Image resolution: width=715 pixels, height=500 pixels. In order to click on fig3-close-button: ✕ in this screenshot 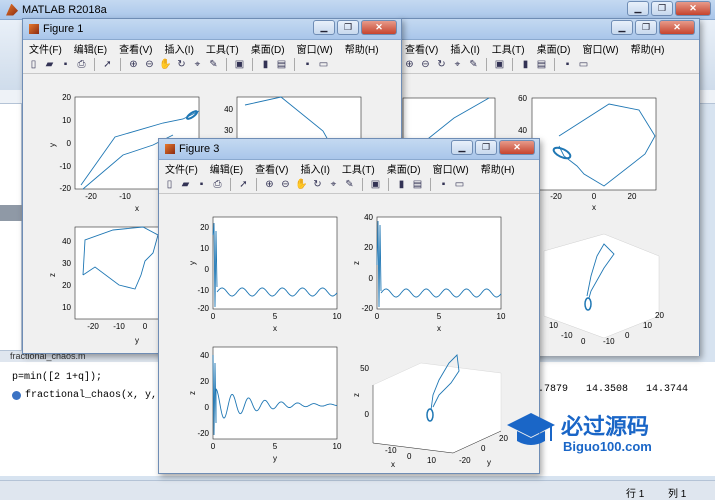, I will do `click(517, 147)`.